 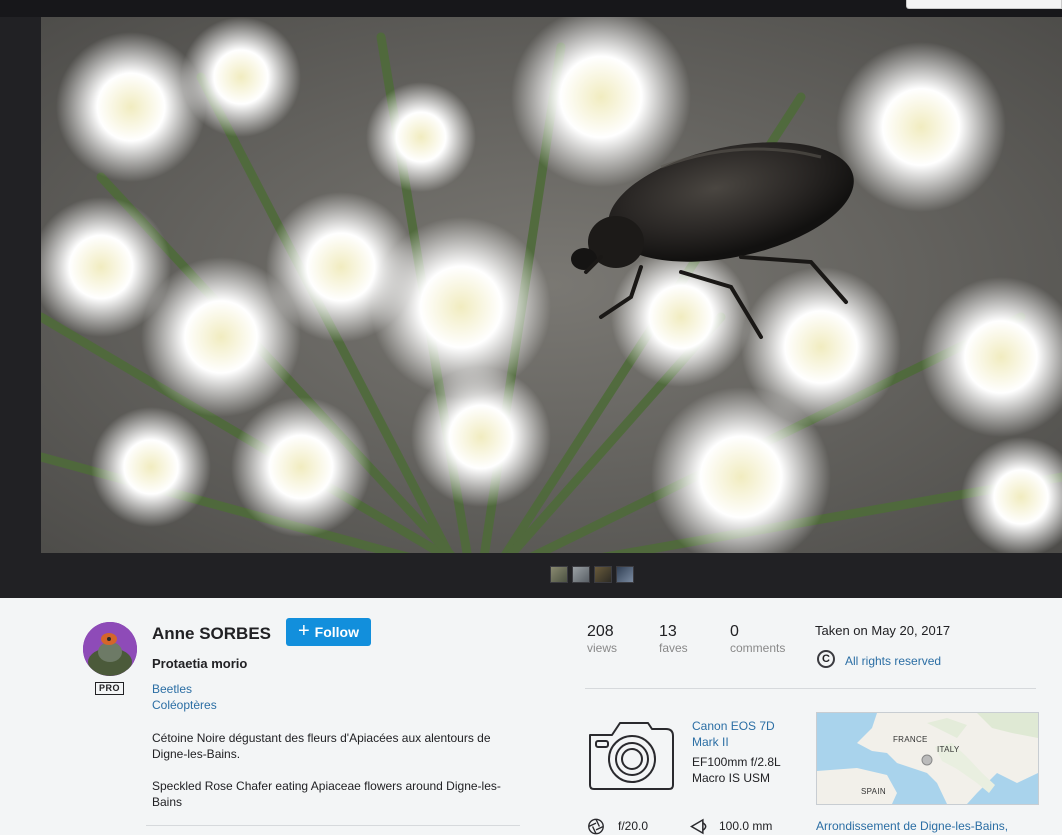 I want to click on location-link: Arrondissement de Digne-les-Bains,, so click(x=912, y=826).